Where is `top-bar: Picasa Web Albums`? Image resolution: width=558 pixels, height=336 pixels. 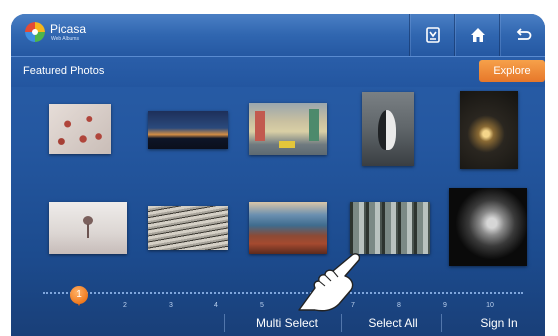
top-bar: Picasa Web Albums is located at coordinates (278, 35).